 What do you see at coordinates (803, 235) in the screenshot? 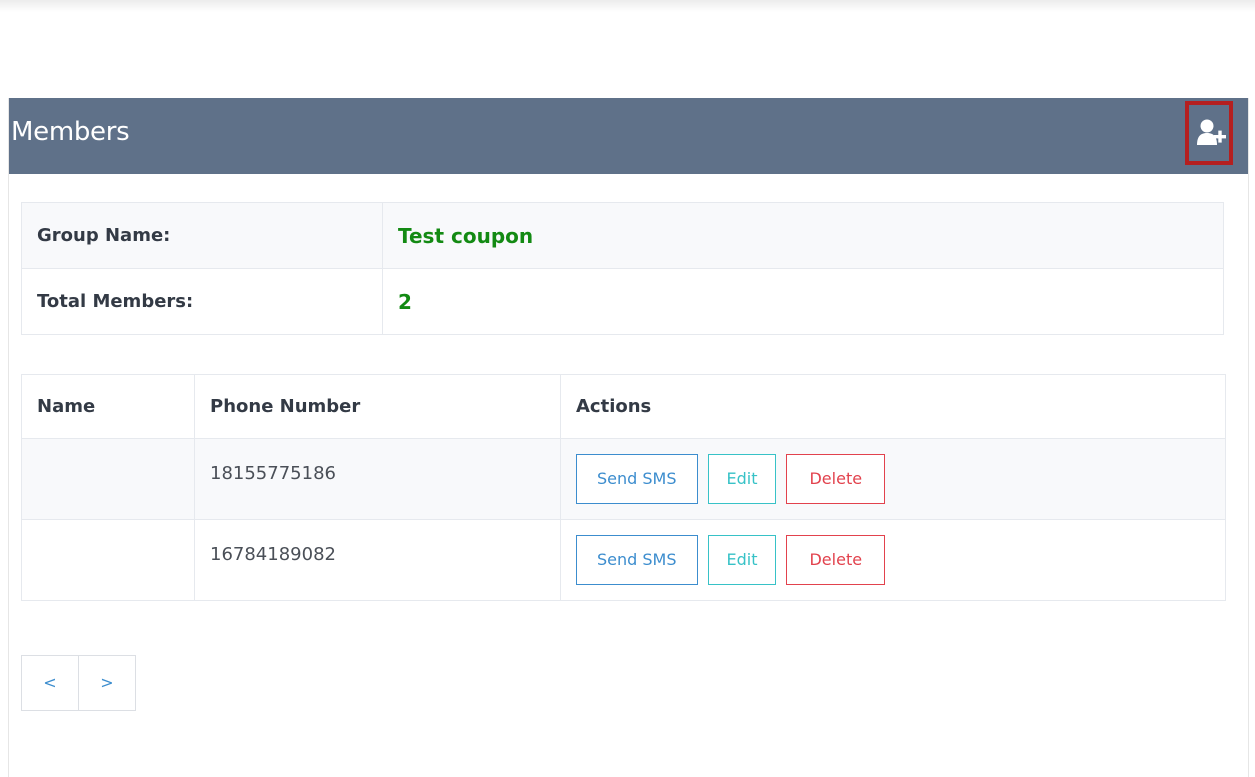
I see `group-name-value: Test coupon` at bounding box center [803, 235].